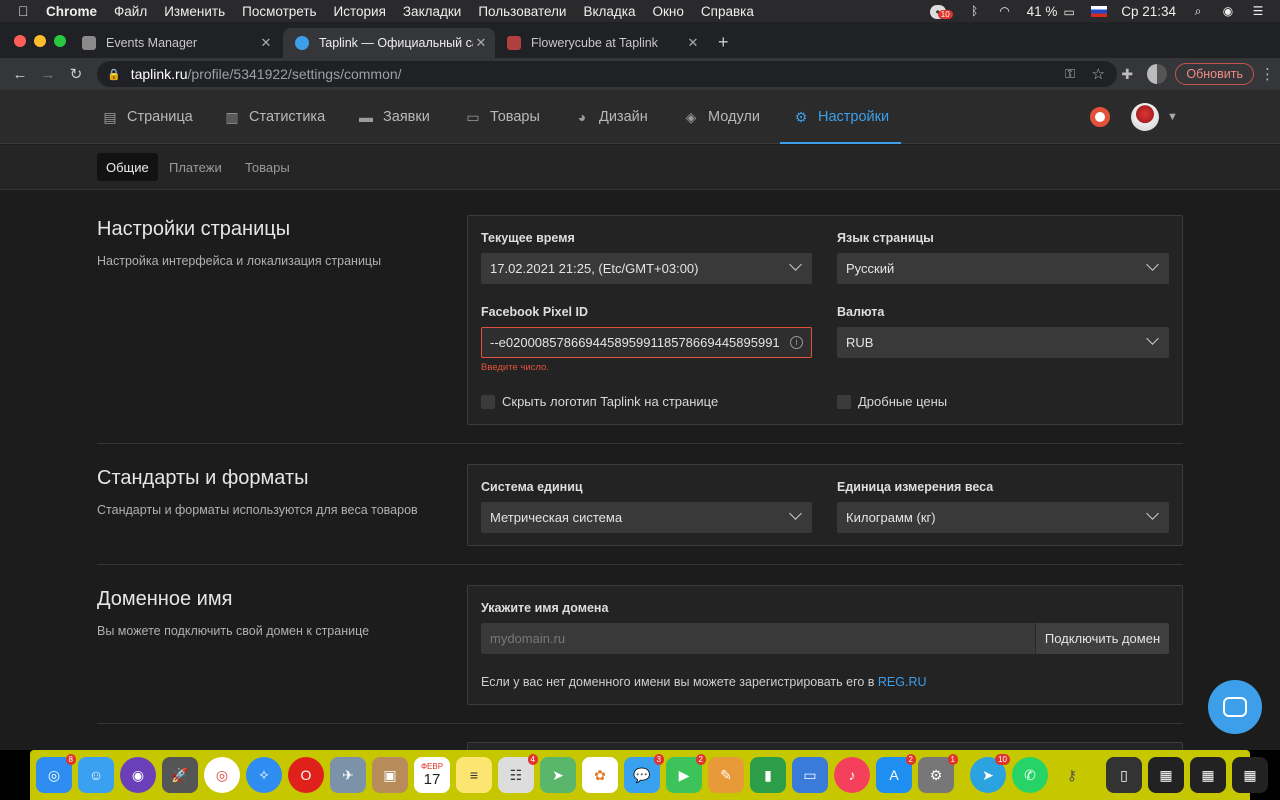 The width and height of the screenshot is (1280, 800). I want to click on nav-item-modules: ◈ Модули, so click(721, 117).